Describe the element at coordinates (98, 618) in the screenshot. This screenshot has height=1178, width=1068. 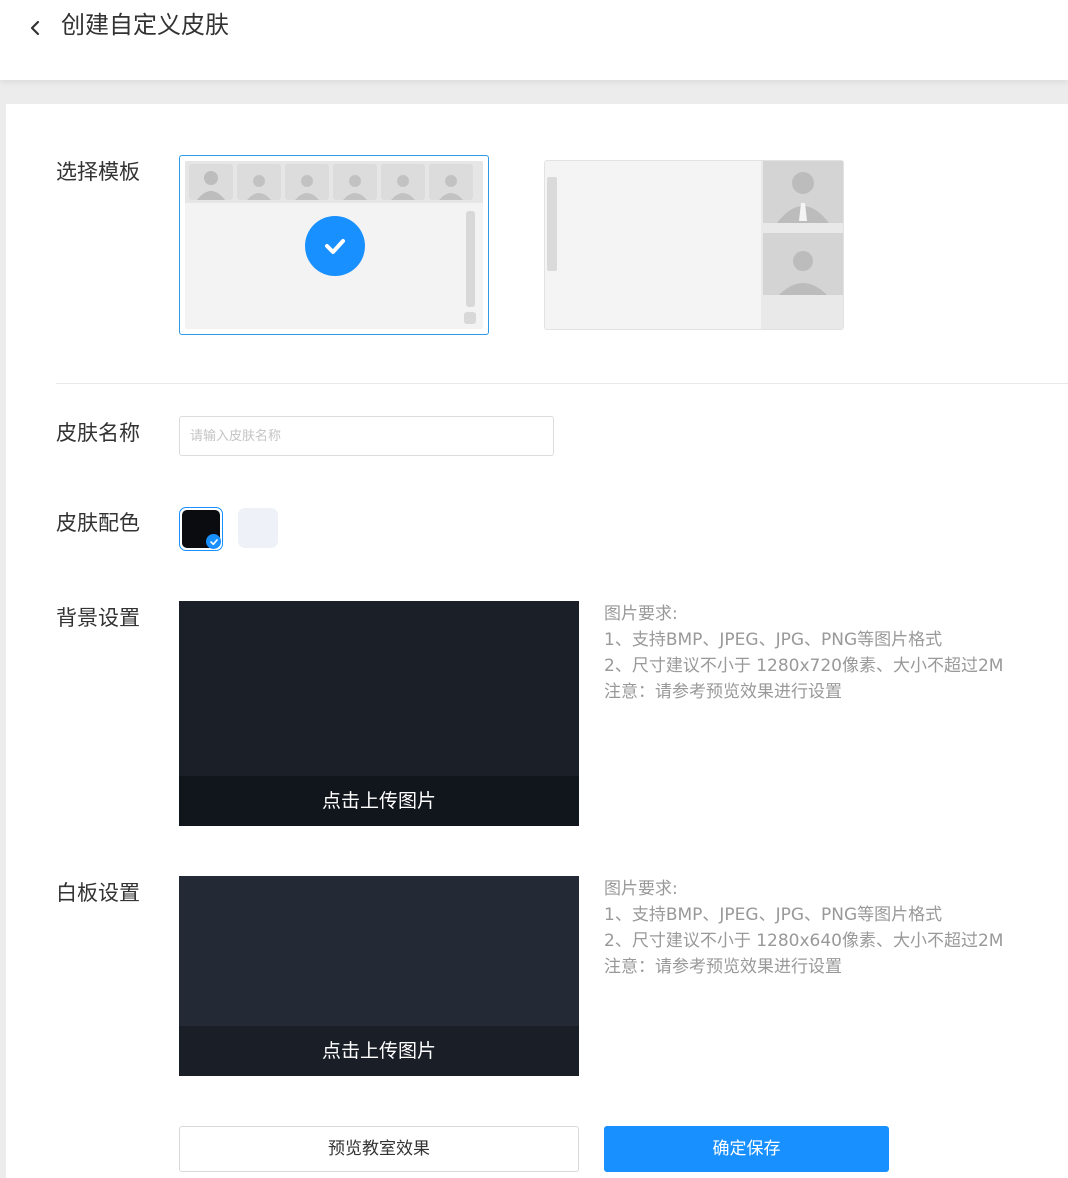
I see `background-settings-label: 背景设置` at that location.